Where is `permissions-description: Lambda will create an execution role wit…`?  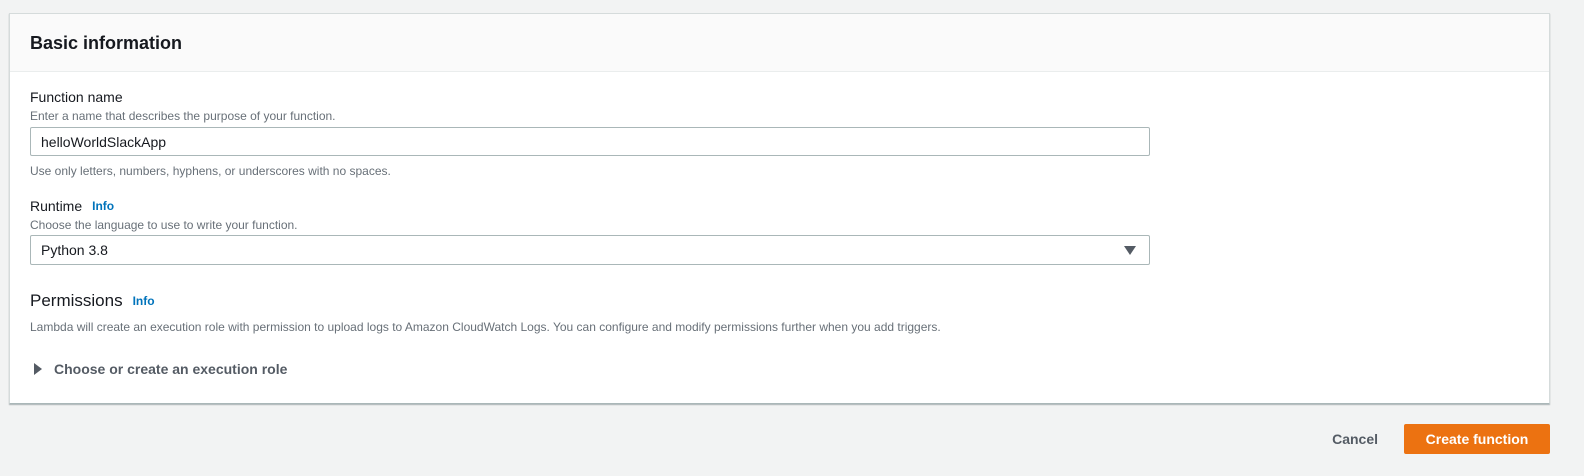
permissions-description: Lambda will create an execution role wit… is located at coordinates (485, 327).